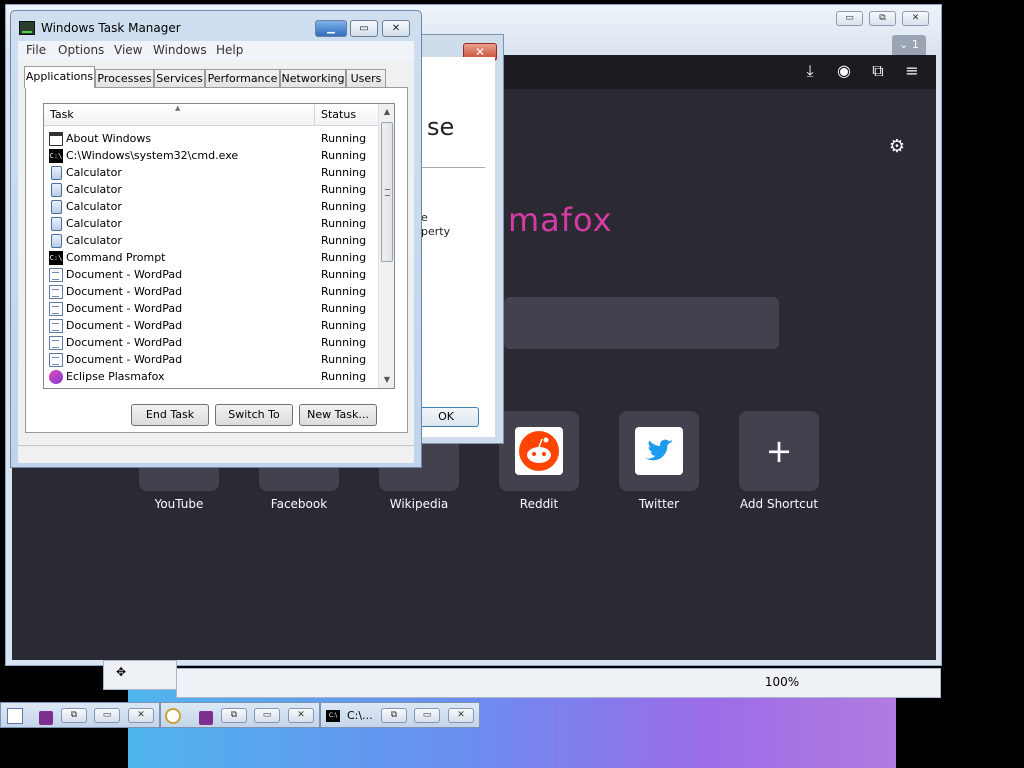  I want to click on plus-icon: +, so click(779, 451).